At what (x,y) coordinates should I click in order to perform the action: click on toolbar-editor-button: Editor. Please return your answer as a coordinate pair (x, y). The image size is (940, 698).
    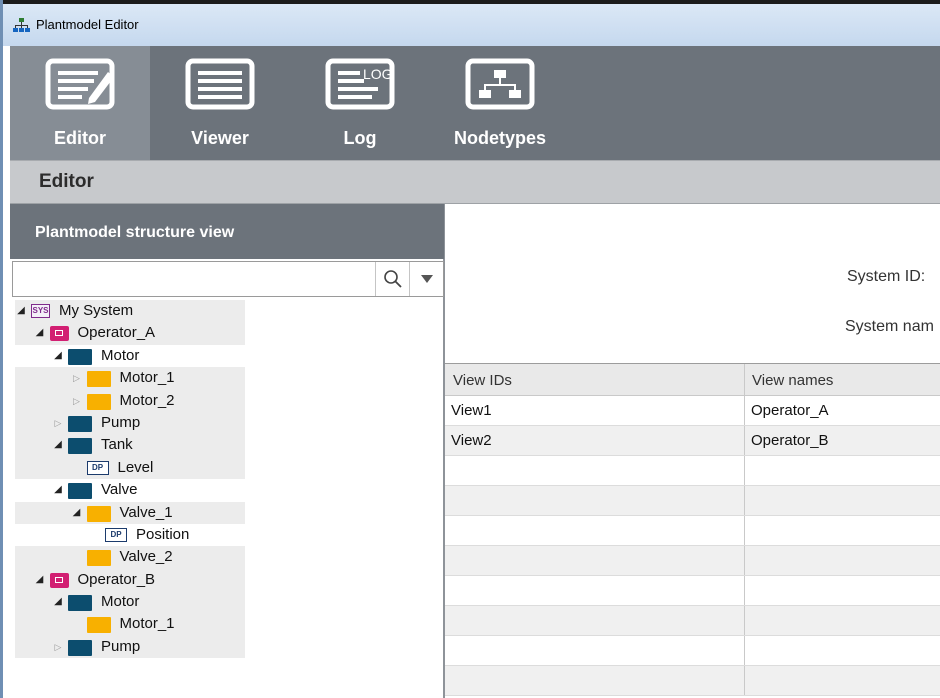
    Looking at the image, I should click on (80, 103).